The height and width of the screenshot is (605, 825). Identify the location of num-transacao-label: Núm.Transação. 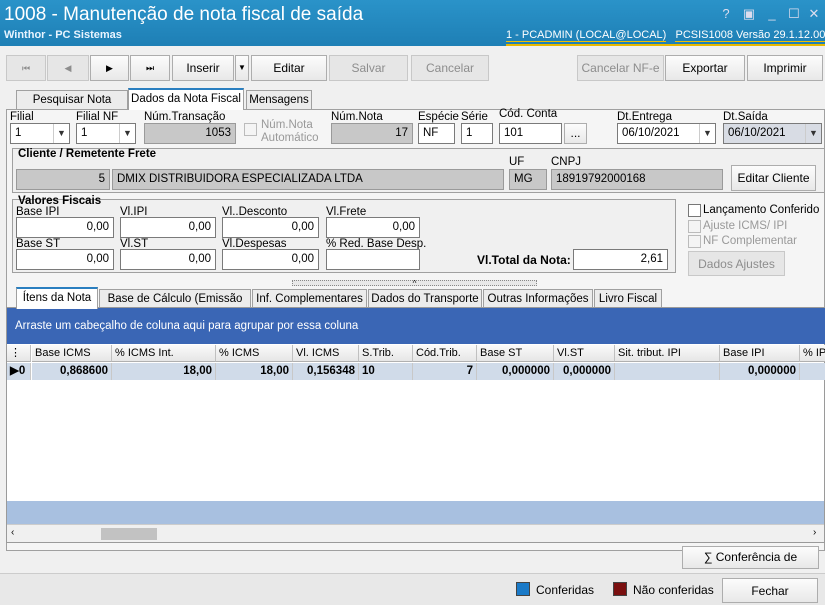
(185, 117).